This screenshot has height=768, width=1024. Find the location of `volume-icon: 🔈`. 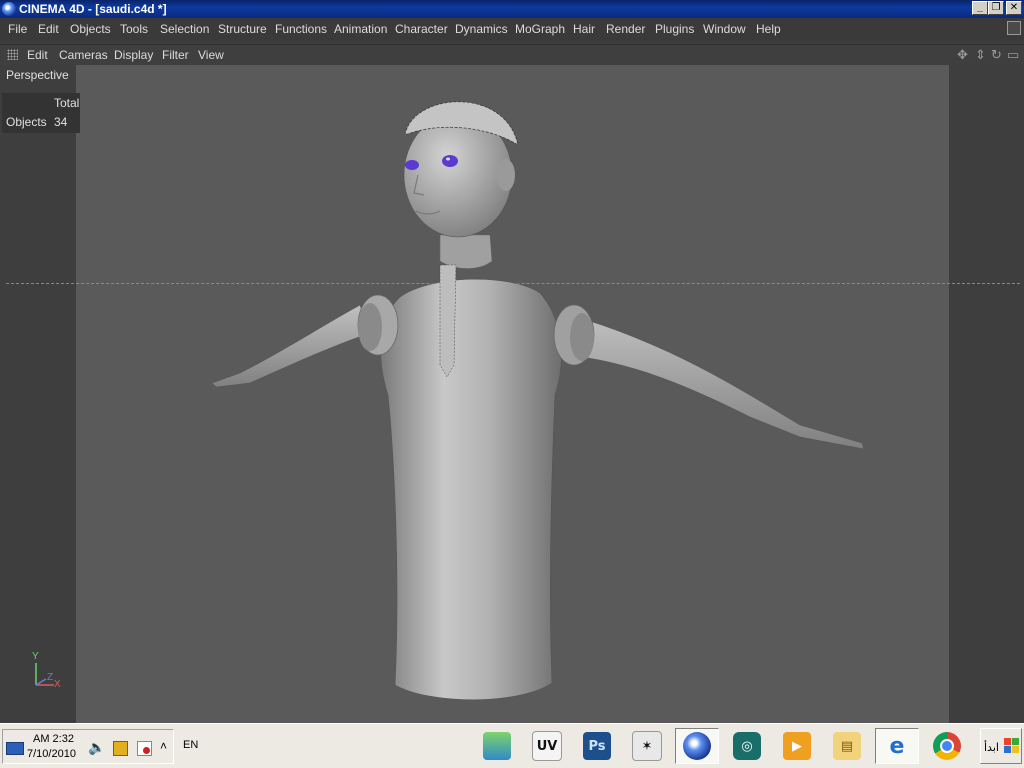

volume-icon: 🔈 is located at coordinates (96, 747).